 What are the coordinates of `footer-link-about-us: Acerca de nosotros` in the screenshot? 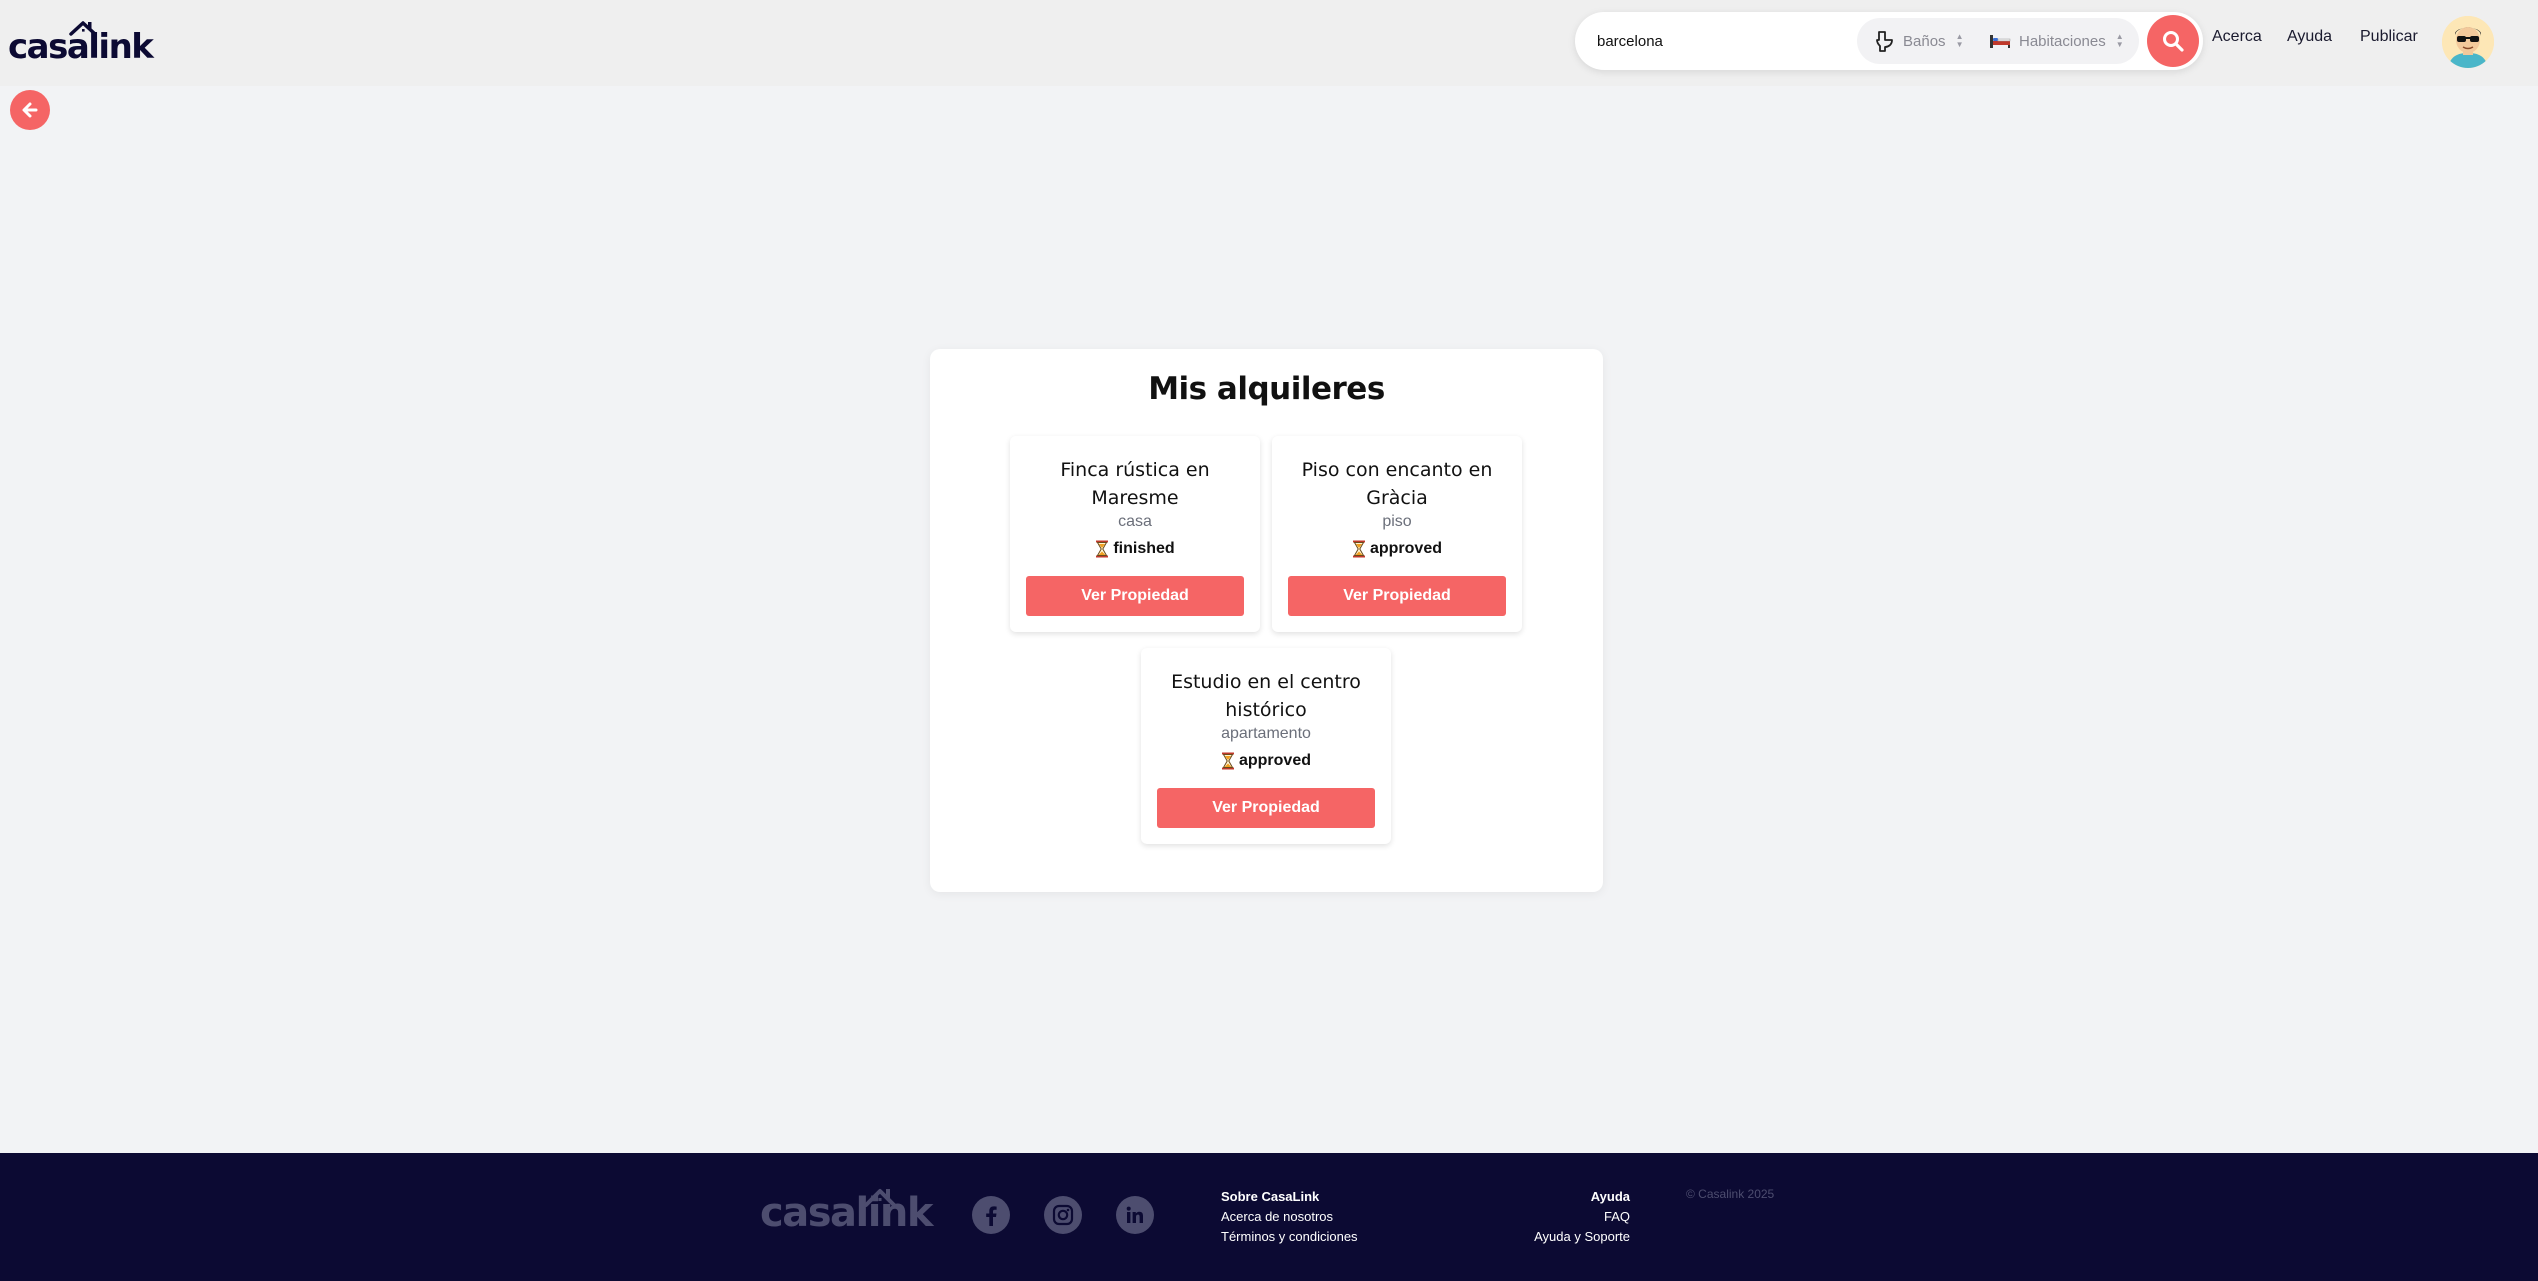 It's located at (1289, 1217).